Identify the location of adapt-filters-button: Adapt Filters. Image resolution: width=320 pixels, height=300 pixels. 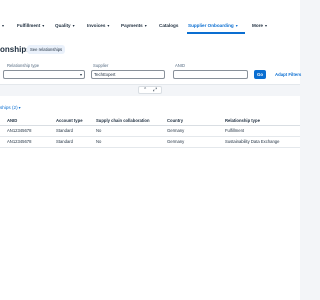
(288, 74).